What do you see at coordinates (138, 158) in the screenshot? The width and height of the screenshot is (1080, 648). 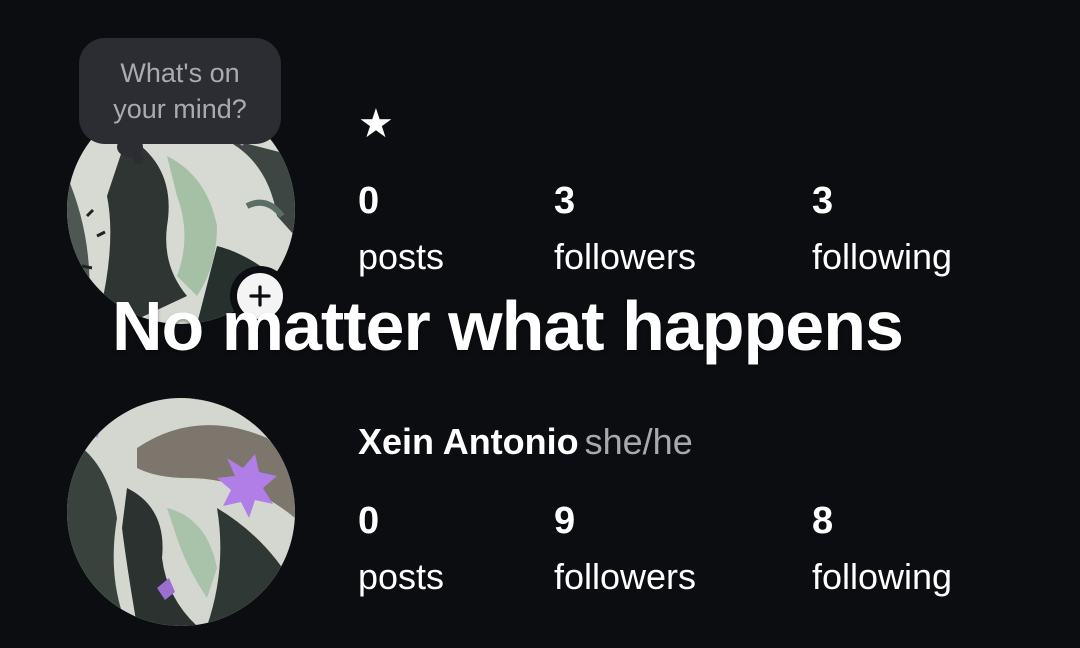 I see `note-bubble-tail-dot` at bounding box center [138, 158].